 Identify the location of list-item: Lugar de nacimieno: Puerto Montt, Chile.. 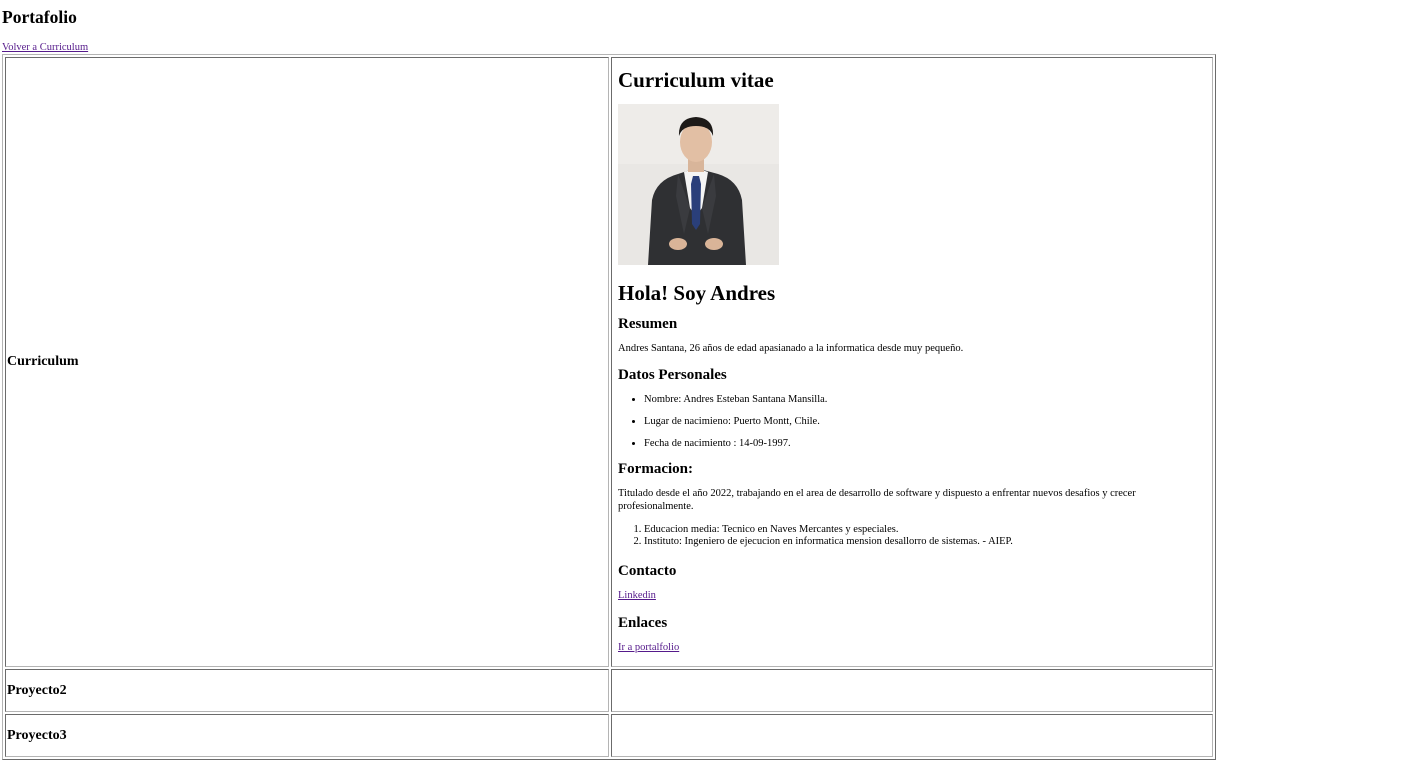
(925, 421).